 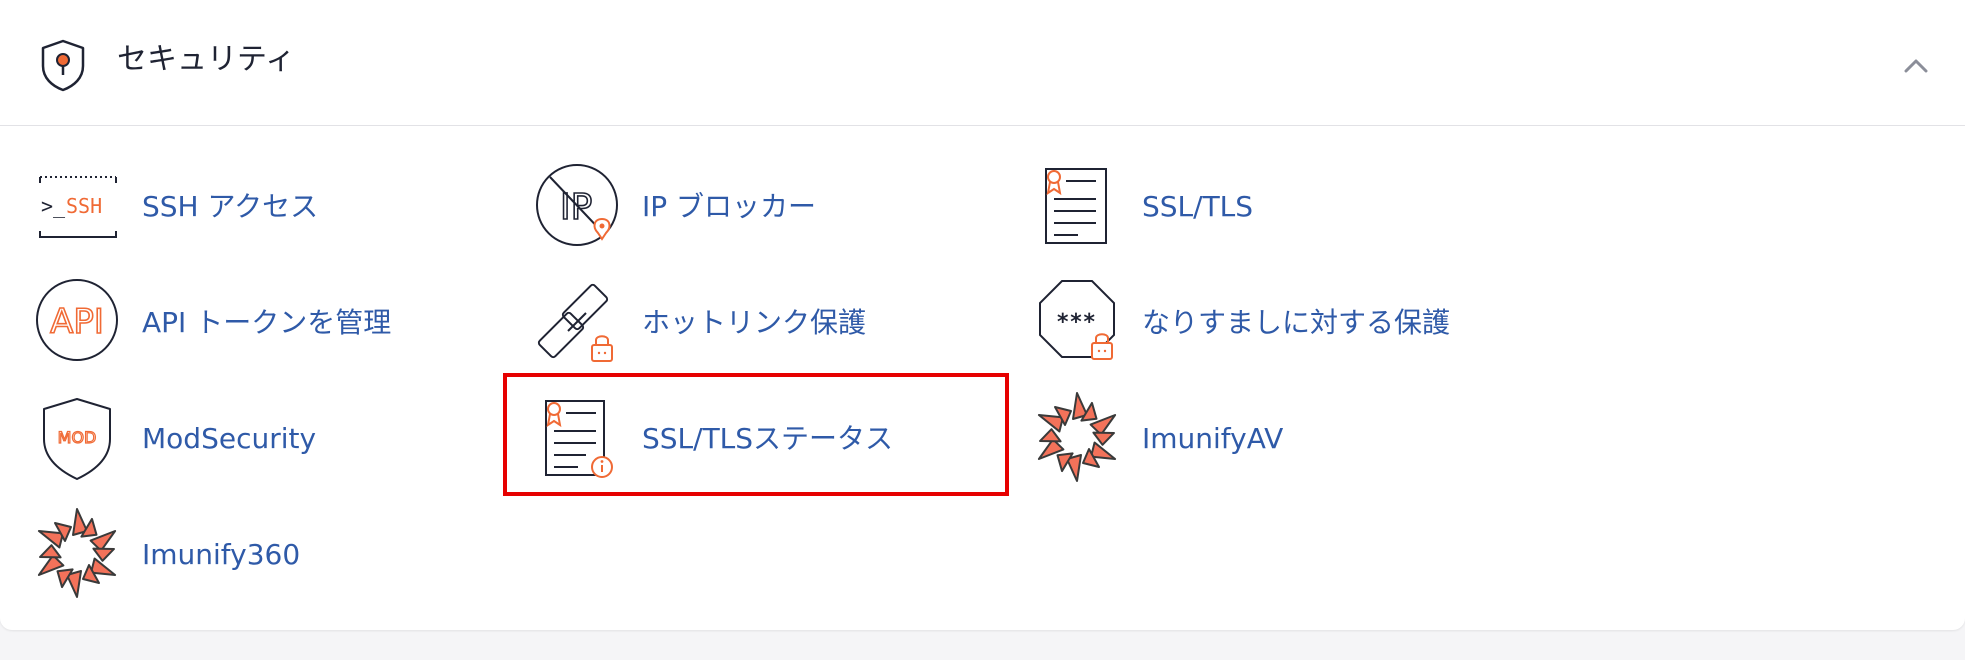 I want to click on hotlink-protection-item: ホットリンク保護, so click(x=710, y=323).